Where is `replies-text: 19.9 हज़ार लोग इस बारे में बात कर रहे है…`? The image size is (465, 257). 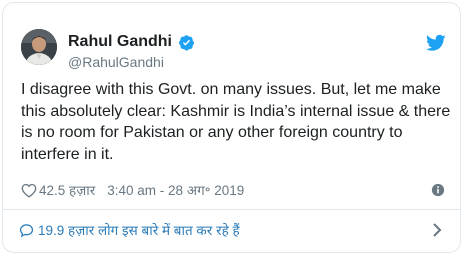
replies-text: 19.9 हज़ार लोग इस बारे में बात कर रहे है… is located at coordinates (139, 230).